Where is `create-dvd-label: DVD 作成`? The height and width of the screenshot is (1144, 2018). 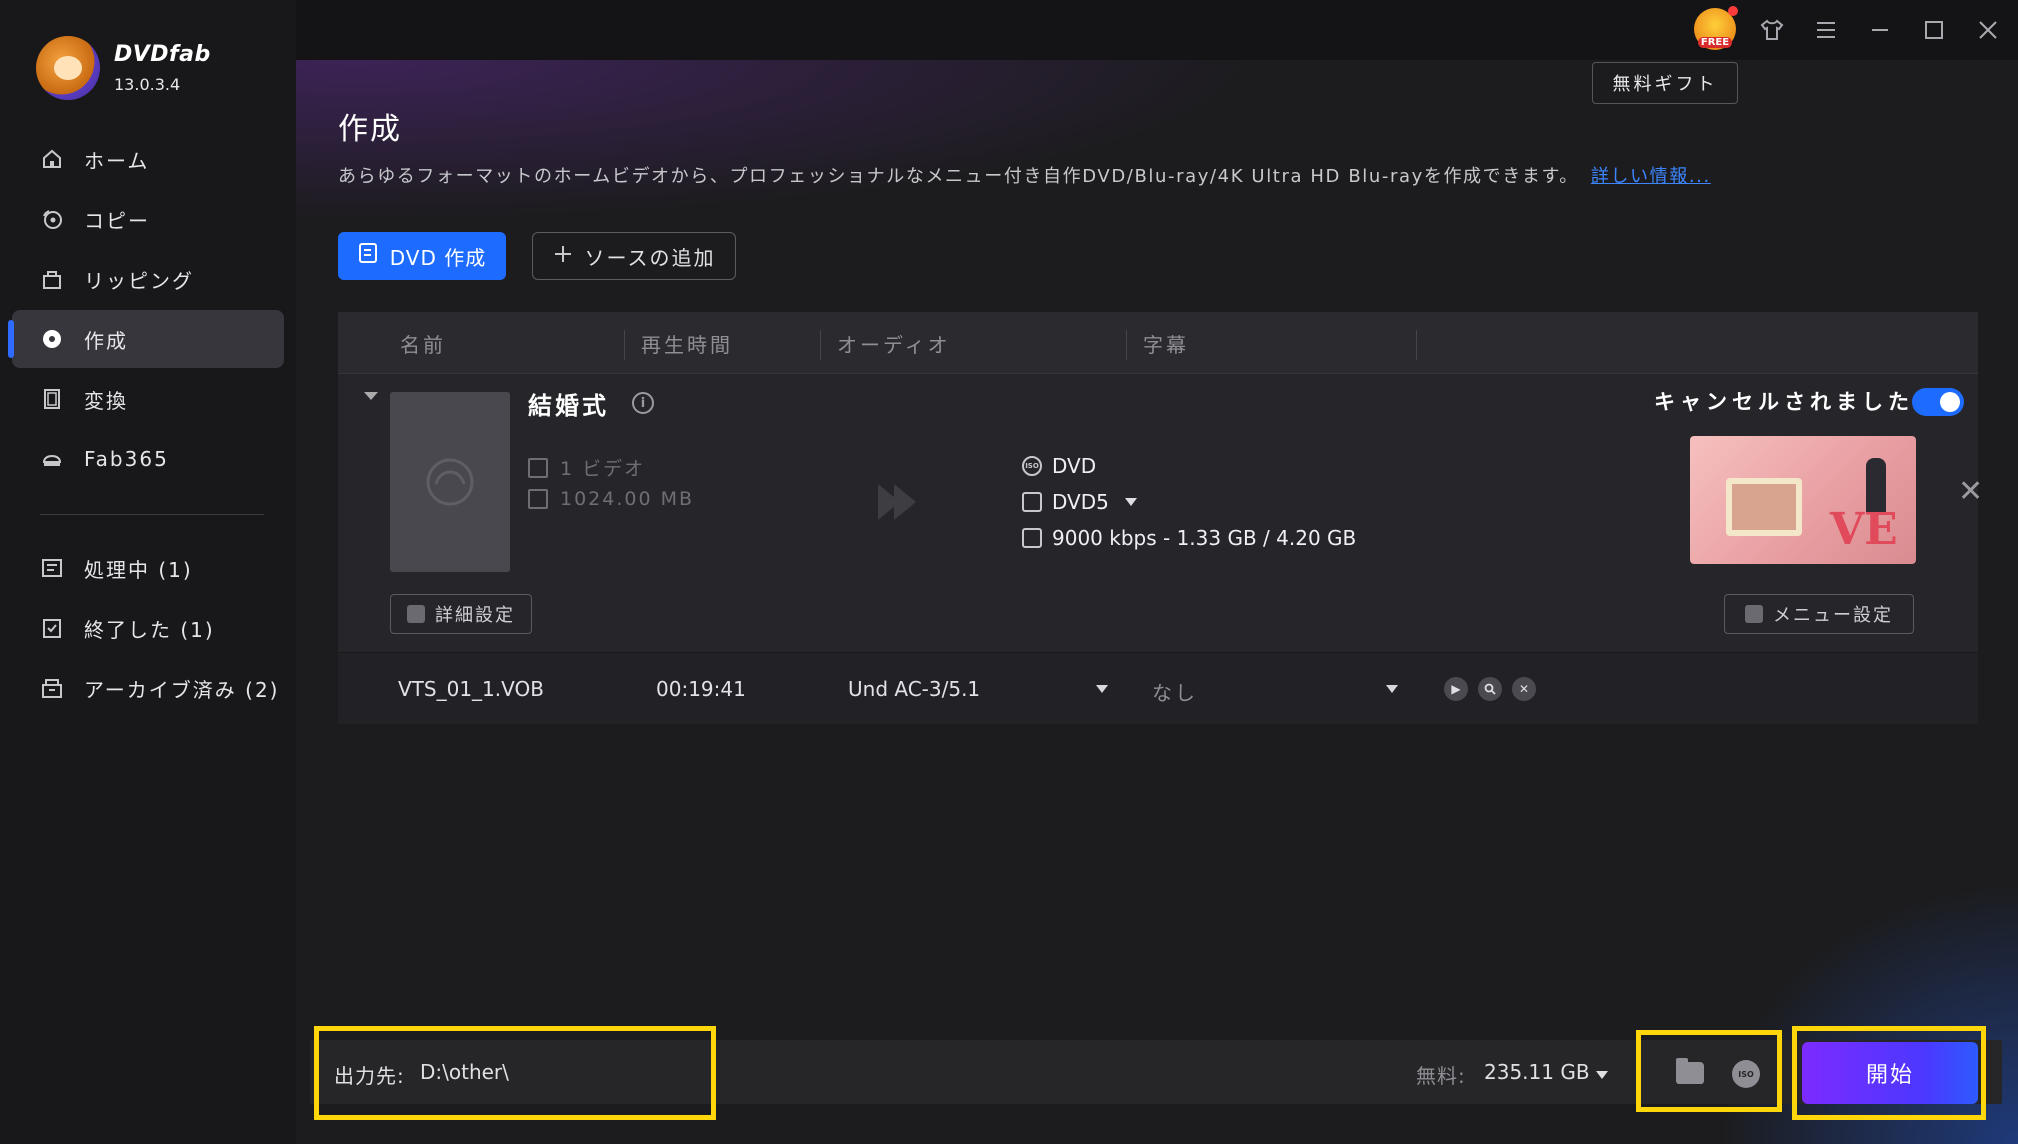 create-dvd-label: DVD 作成 is located at coordinates (438, 257).